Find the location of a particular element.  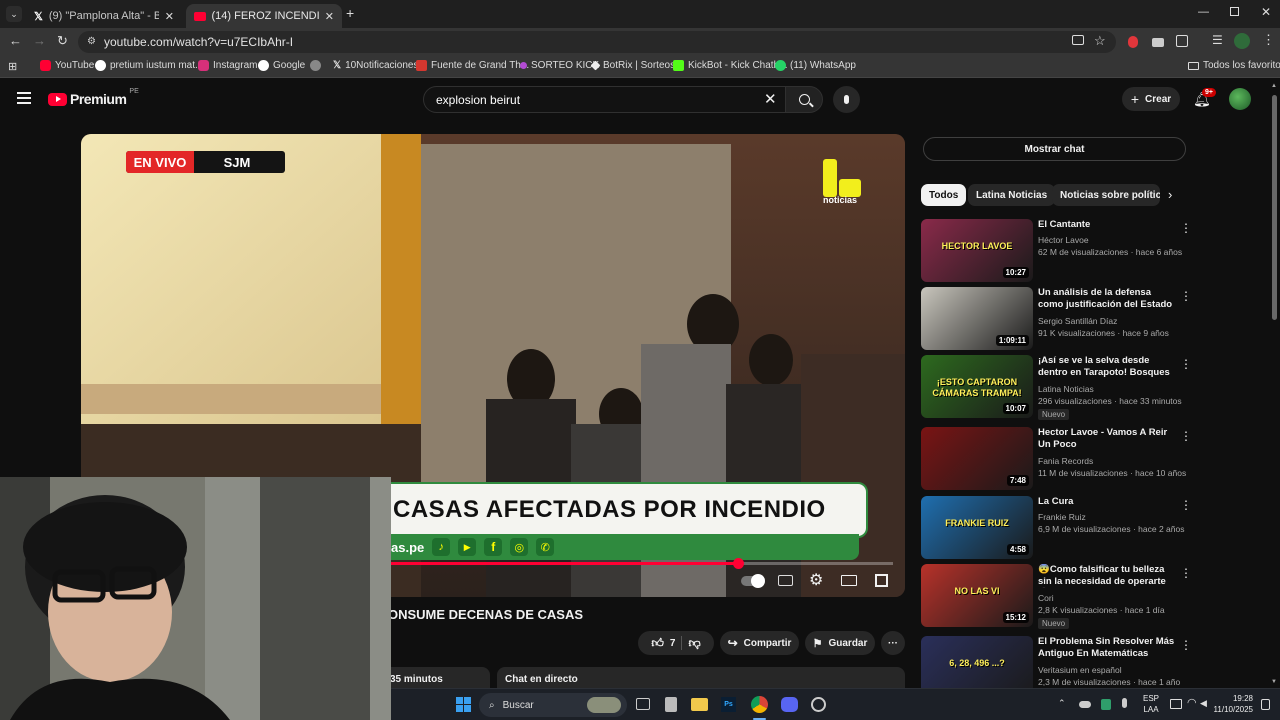

video-thumbnail: HECTOR LAVOE 10:27 is located at coordinates (977, 250).